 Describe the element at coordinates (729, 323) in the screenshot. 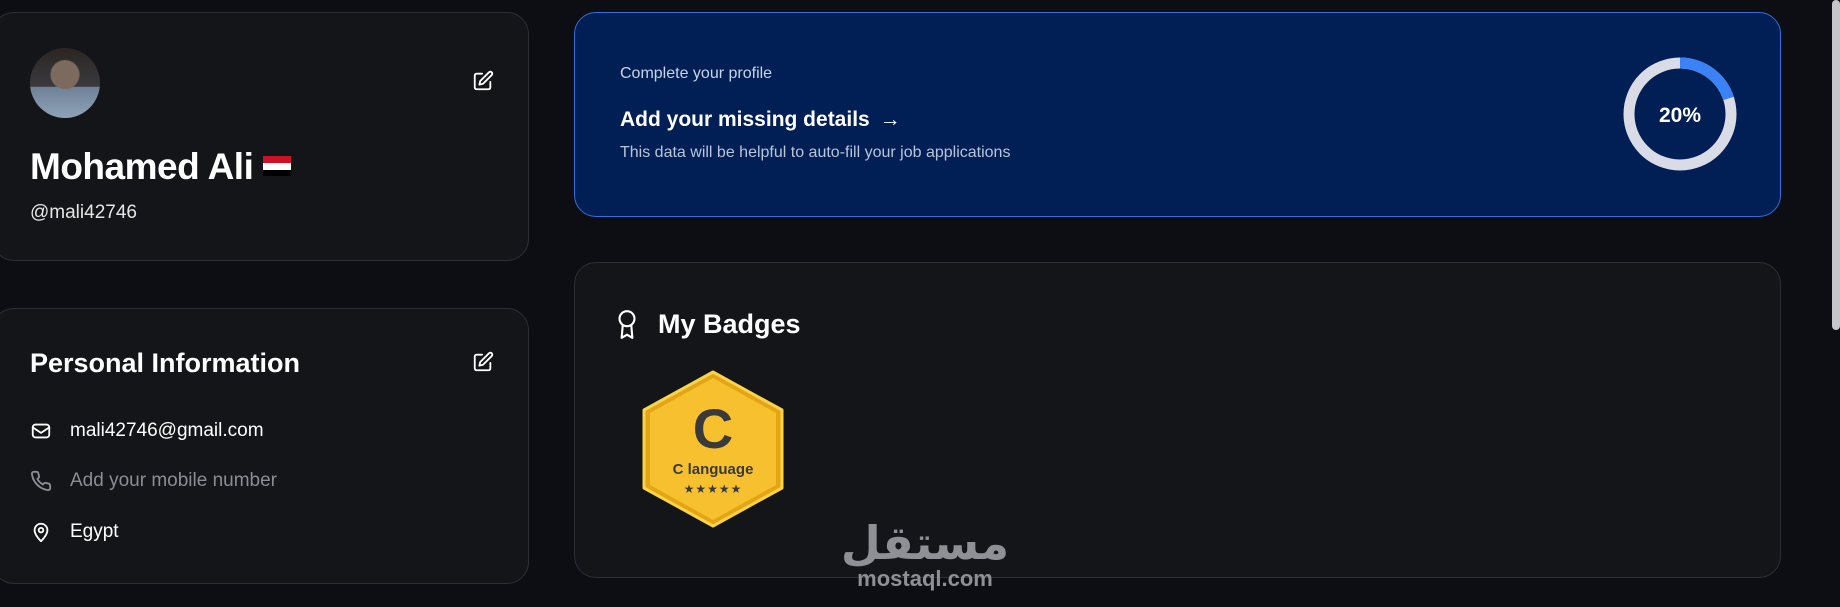

I see `badges-title: My Badges` at that location.